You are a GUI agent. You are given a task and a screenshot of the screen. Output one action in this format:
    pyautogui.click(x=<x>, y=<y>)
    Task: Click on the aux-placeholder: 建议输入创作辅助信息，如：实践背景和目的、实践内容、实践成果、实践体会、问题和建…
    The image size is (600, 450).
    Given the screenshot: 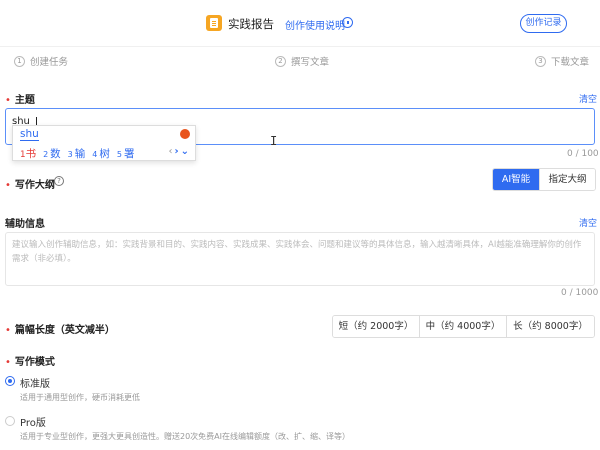 What is the action you would take?
    pyautogui.click(x=297, y=252)
    